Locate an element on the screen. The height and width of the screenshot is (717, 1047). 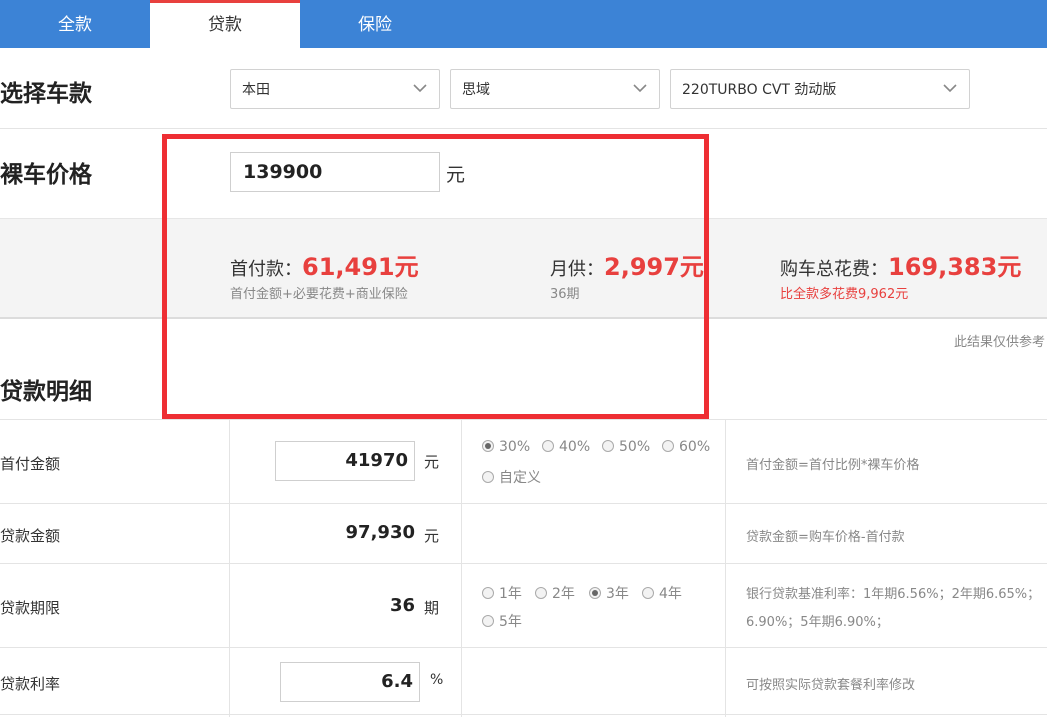
loan-amount-value: 97,930 is located at coordinates (380, 532).